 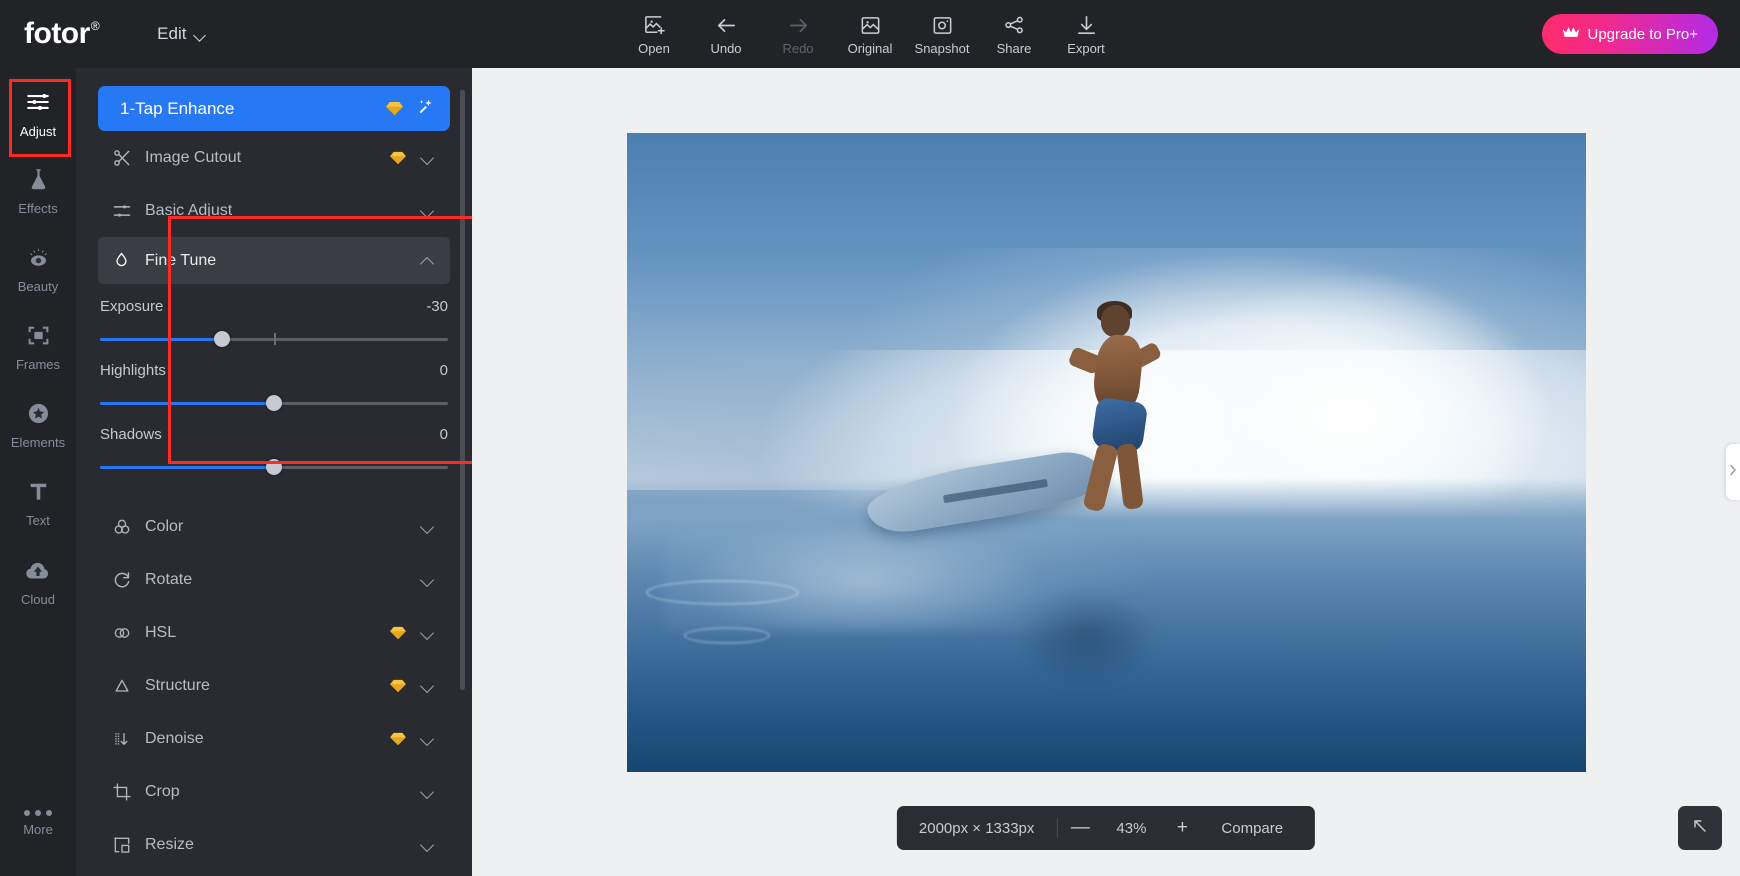 I want to click on slider-shadows-track, so click(x=274, y=467).